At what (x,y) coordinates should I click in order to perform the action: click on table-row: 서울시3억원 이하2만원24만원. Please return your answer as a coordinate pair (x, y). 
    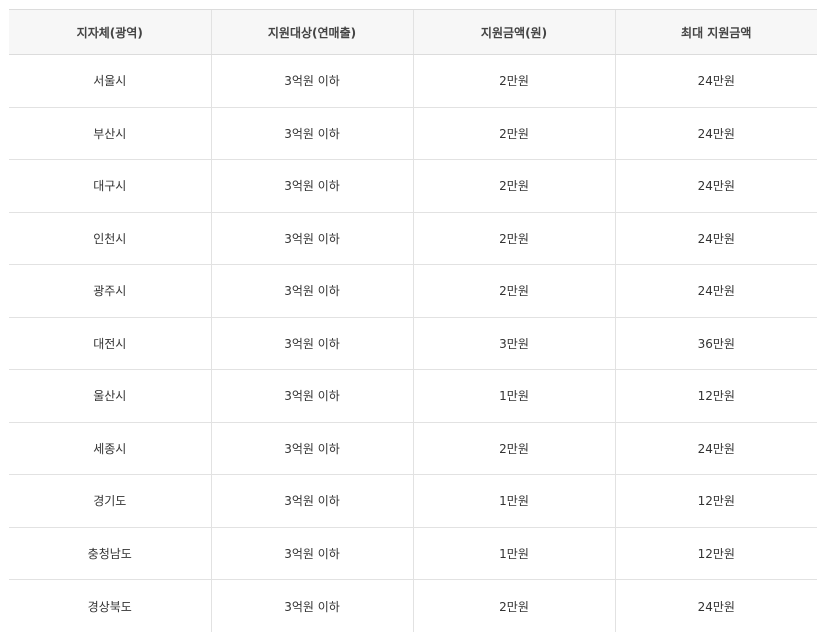
    Looking at the image, I should click on (413, 81).